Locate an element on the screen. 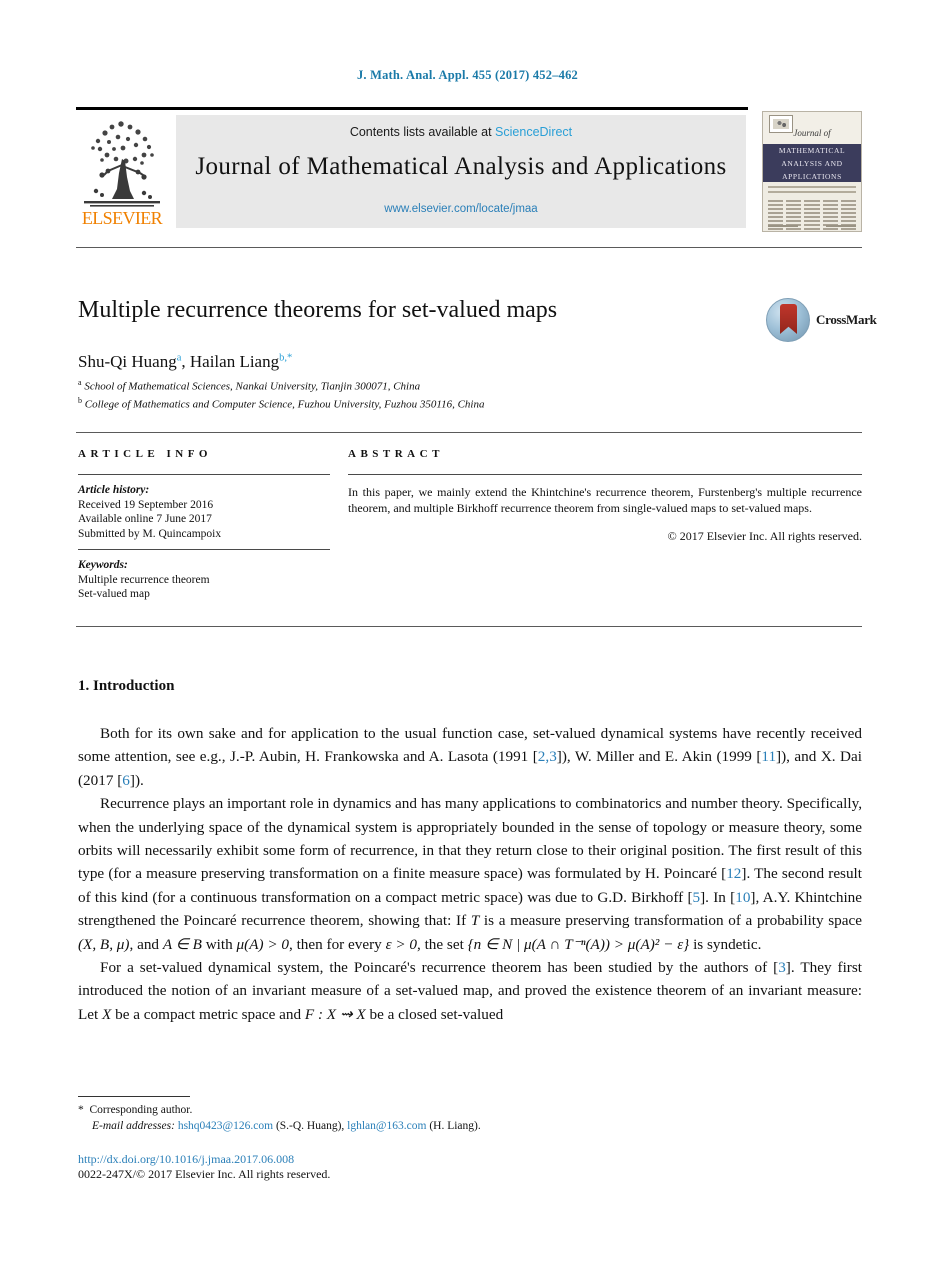  running-head: J. Math. Anal. Appl. 455 (2017) 452–462 is located at coordinates (467, 75).